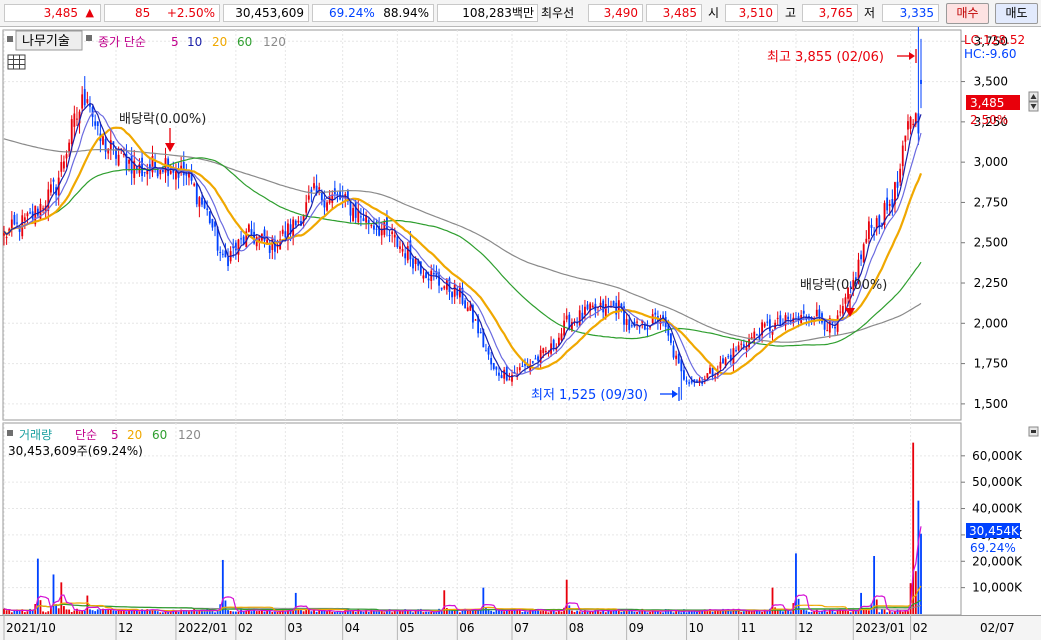 This screenshot has height=640, width=1041. I want to click on ma10-label: 10, so click(194, 42).